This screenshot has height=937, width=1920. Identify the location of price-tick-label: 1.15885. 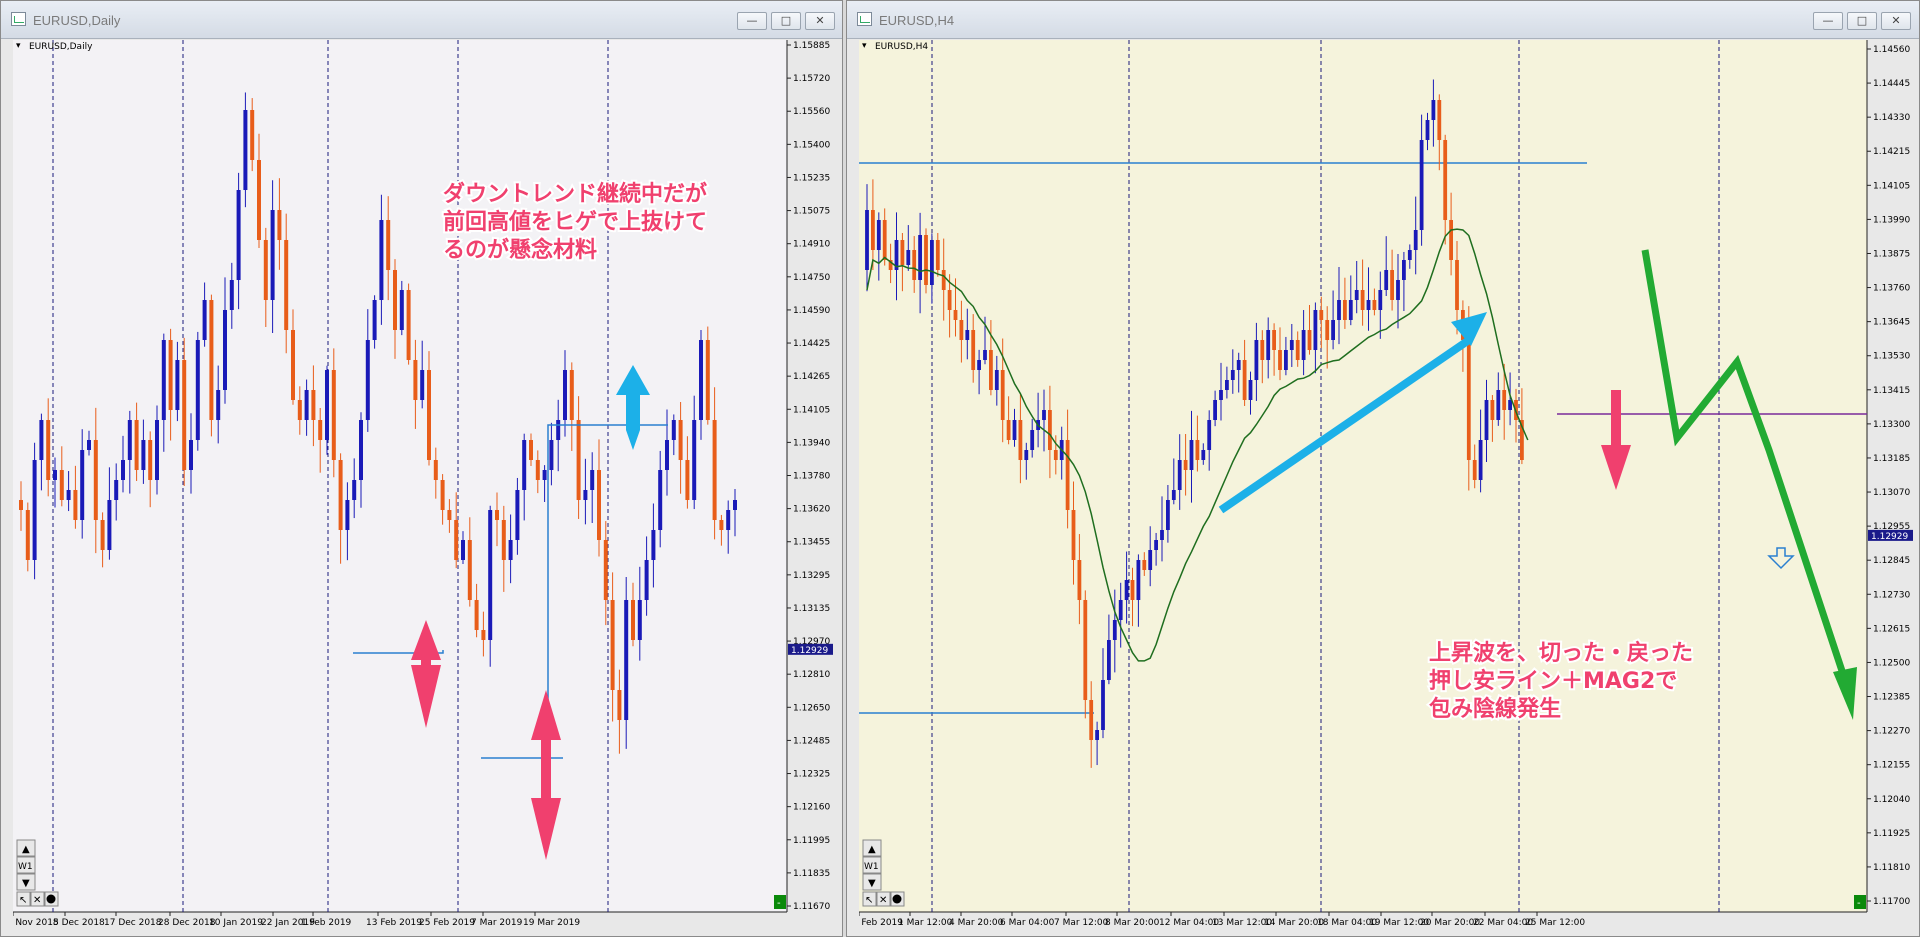
(811, 46).